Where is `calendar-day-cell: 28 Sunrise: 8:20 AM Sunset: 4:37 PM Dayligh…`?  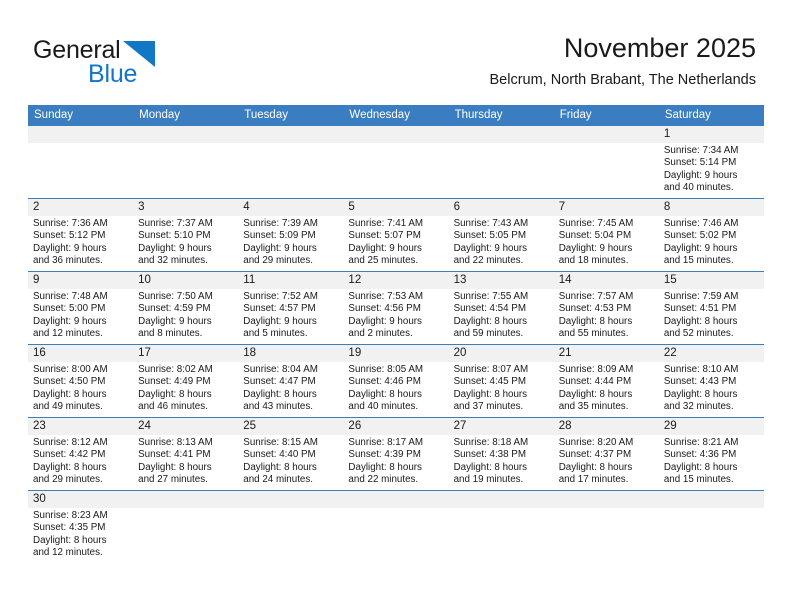
calendar-day-cell: 28 Sunrise: 8:20 AM Sunset: 4:37 PM Dayligh… is located at coordinates (606, 454).